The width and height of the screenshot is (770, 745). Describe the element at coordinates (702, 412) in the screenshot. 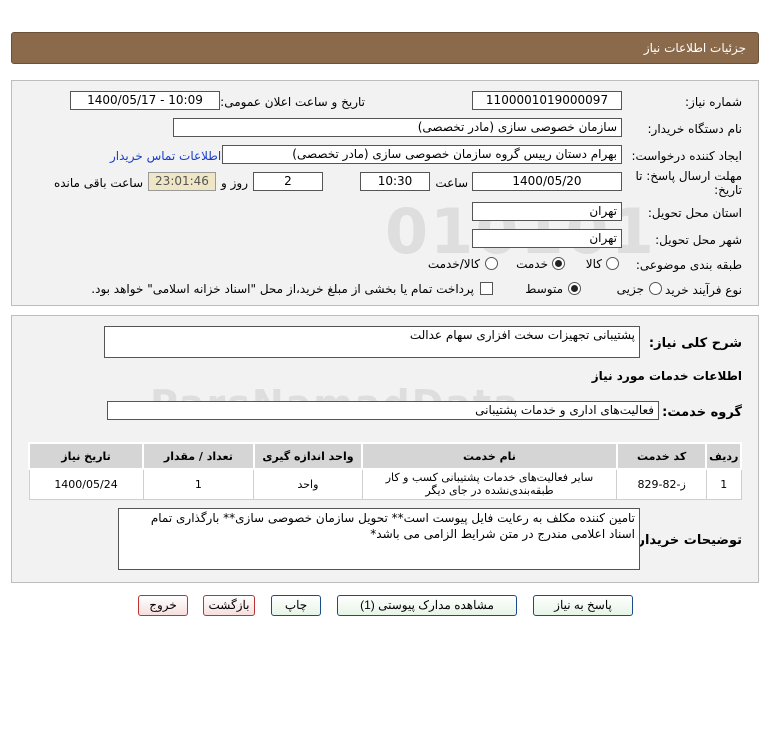

I see `service-group-label: گروه خدمت:` at that location.